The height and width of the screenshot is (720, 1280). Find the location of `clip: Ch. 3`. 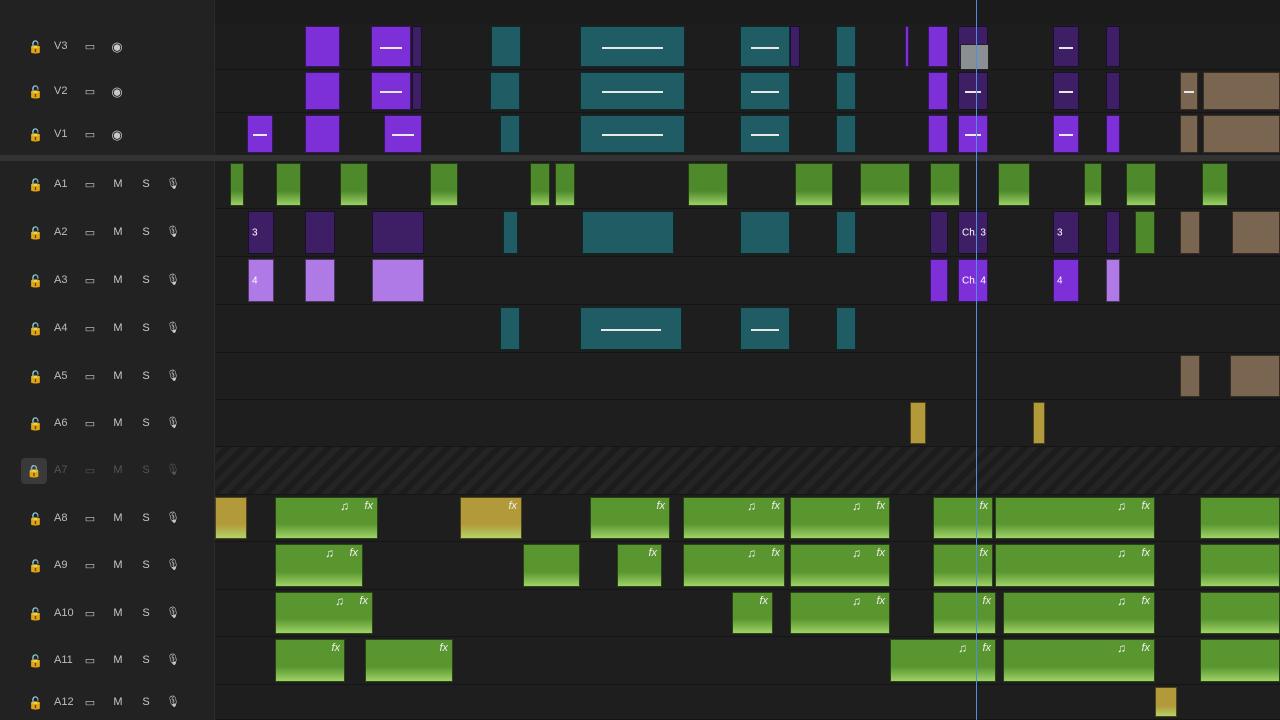

clip: Ch. 3 is located at coordinates (973, 232).